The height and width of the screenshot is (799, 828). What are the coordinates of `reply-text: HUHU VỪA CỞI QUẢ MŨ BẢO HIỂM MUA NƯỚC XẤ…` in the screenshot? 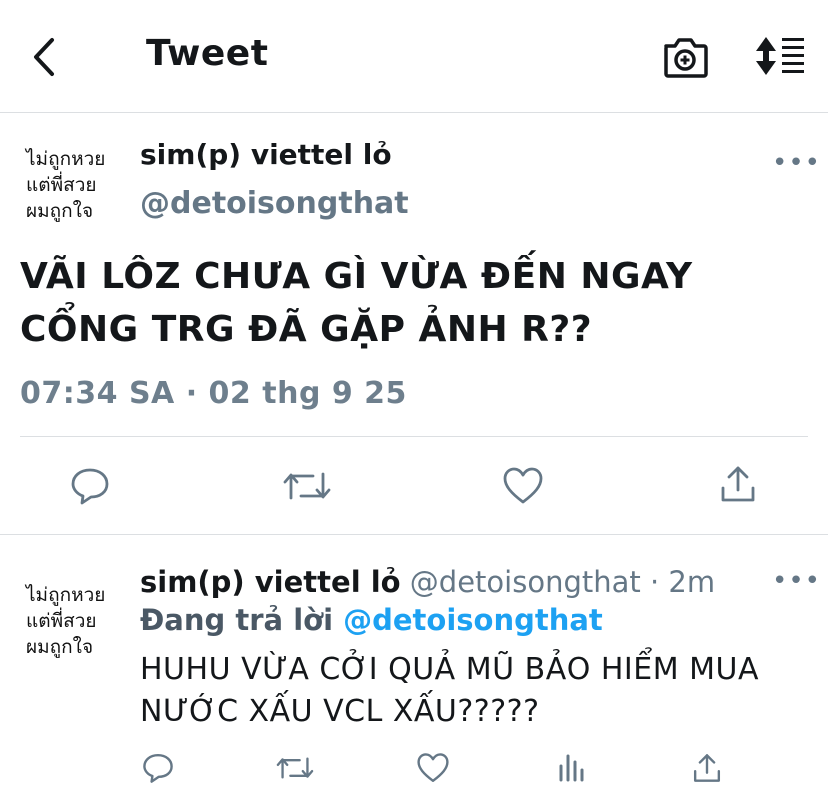 It's located at (475, 691).